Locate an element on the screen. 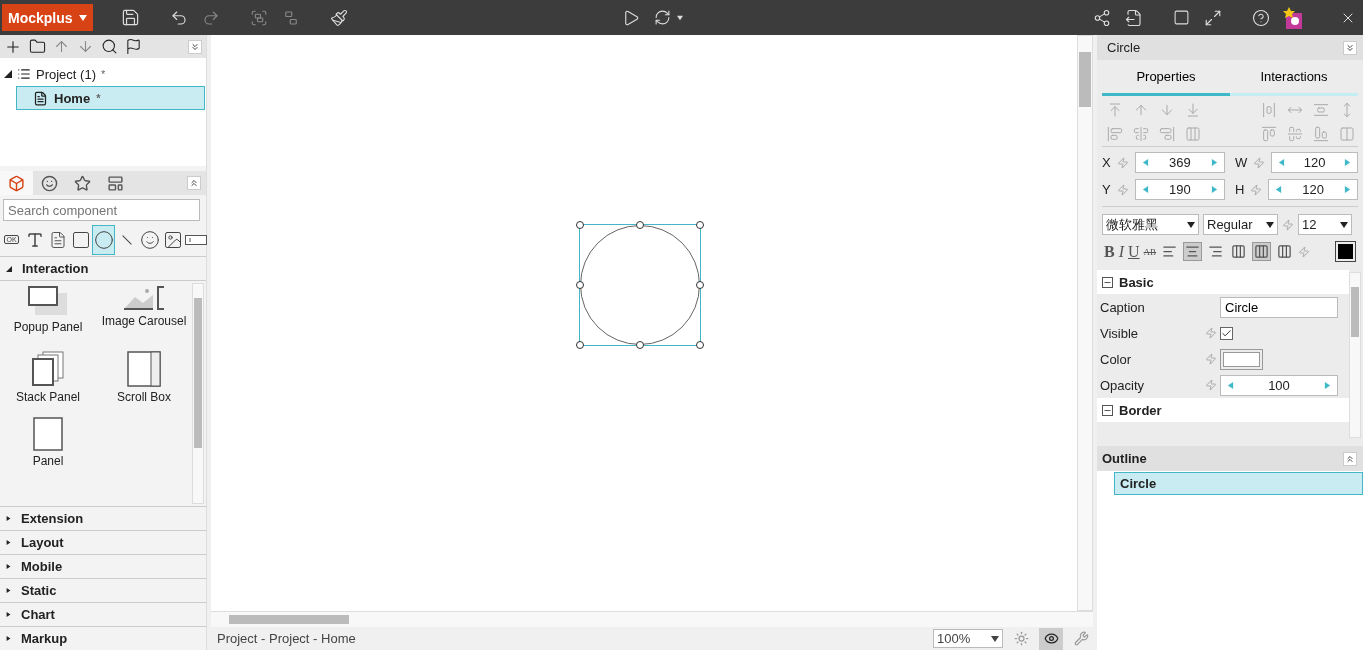 This screenshot has width=1363, height=650. opacity-stepper: 100 is located at coordinates (1279, 385).